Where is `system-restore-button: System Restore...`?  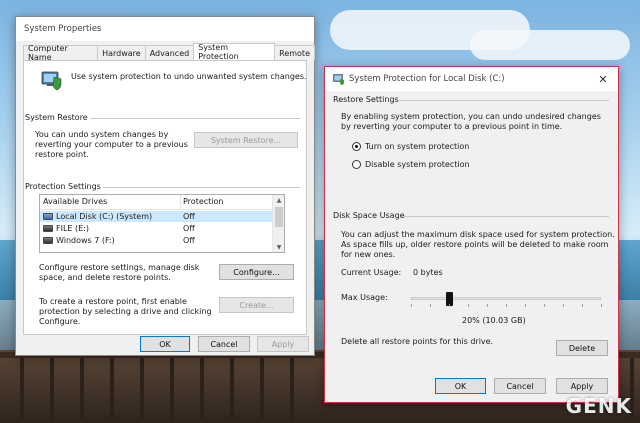 system-restore-button: System Restore... is located at coordinates (246, 140).